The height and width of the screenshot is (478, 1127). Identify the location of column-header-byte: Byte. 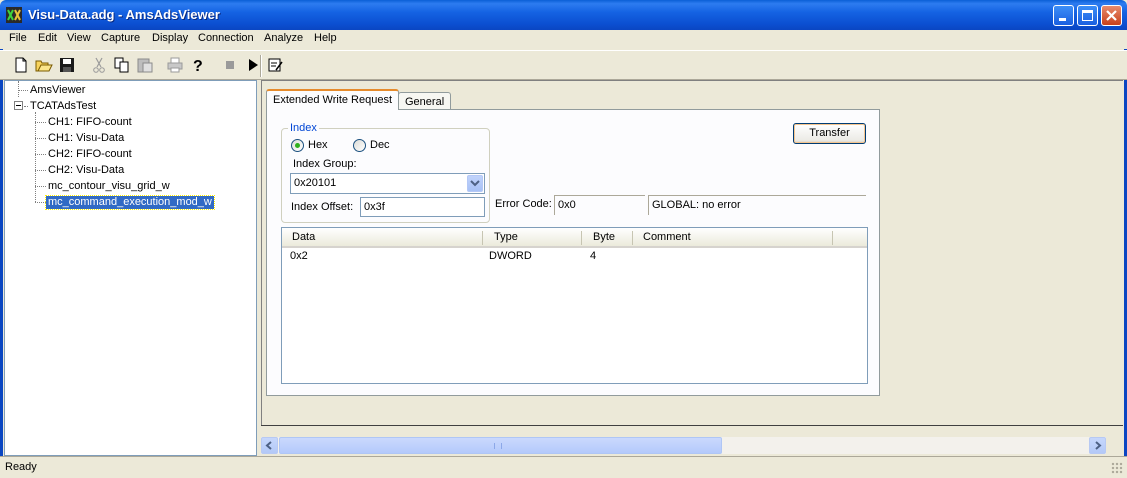
(604, 237).